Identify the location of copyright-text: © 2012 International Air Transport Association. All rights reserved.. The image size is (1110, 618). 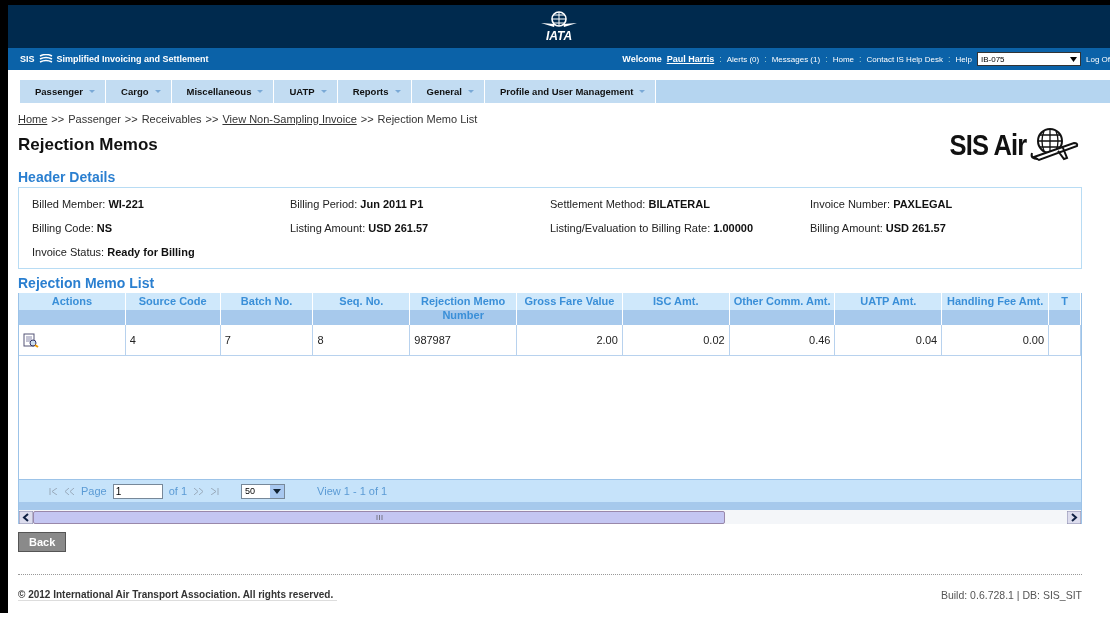
(178, 595).